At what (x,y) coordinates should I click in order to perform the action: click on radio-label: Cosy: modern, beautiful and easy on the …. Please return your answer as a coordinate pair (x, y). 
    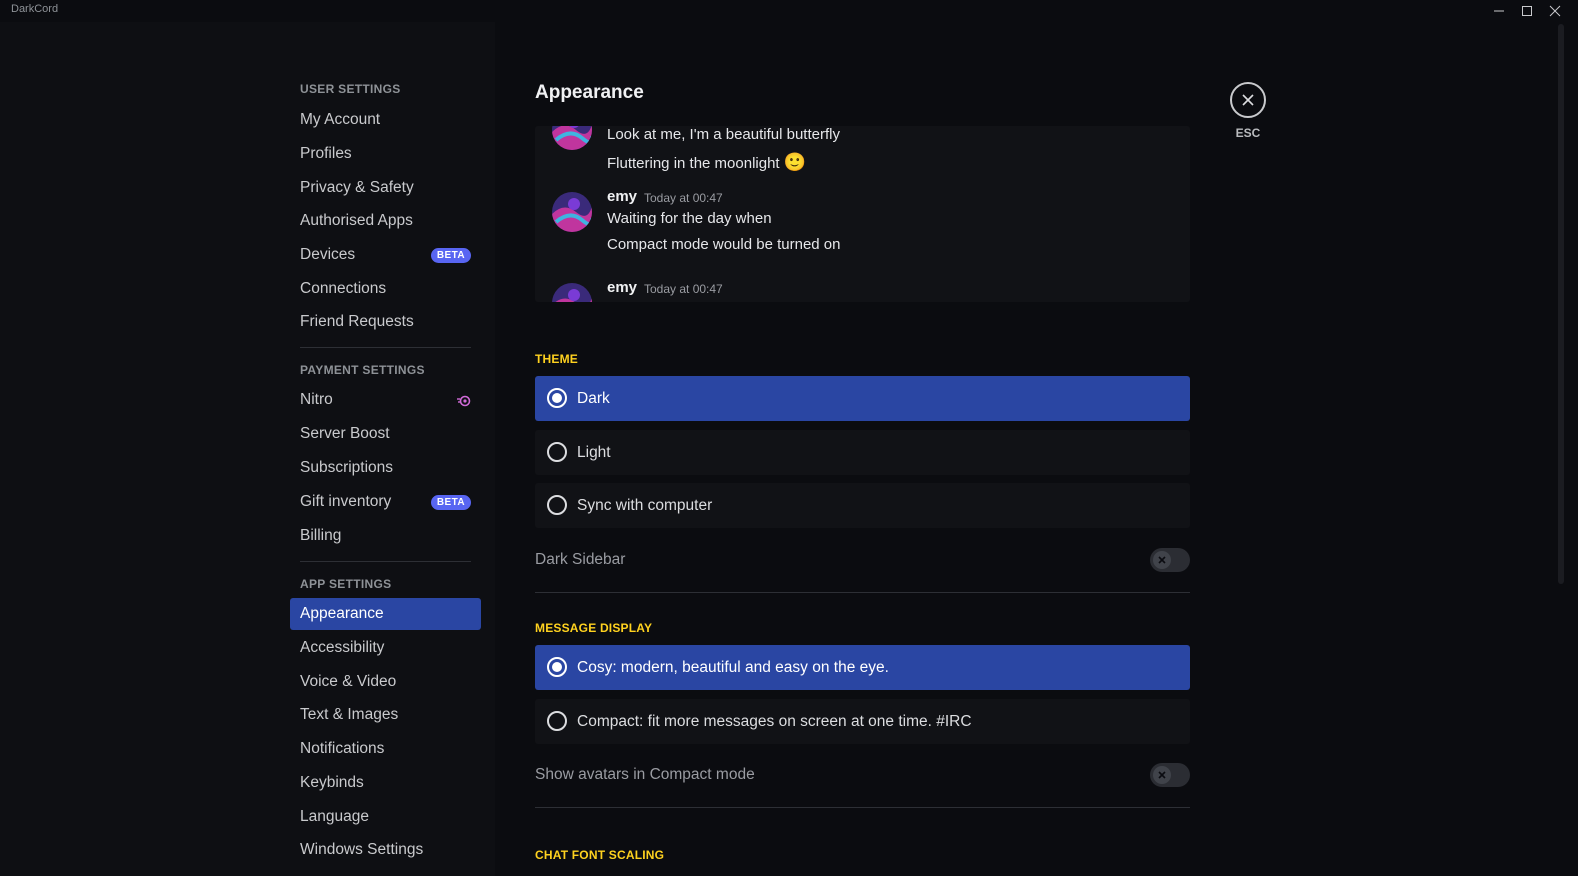
    Looking at the image, I should click on (733, 667).